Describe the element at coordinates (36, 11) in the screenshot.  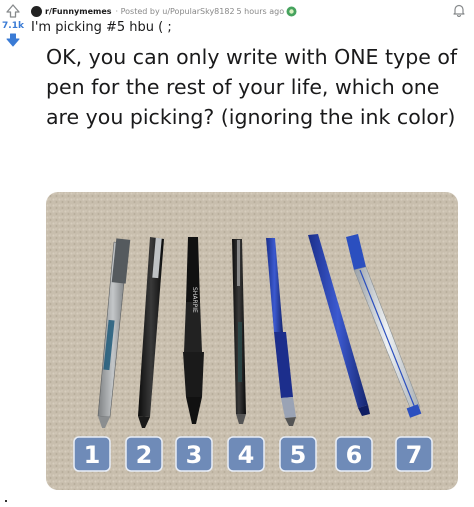
I see `subreddit-avatar` at that location.